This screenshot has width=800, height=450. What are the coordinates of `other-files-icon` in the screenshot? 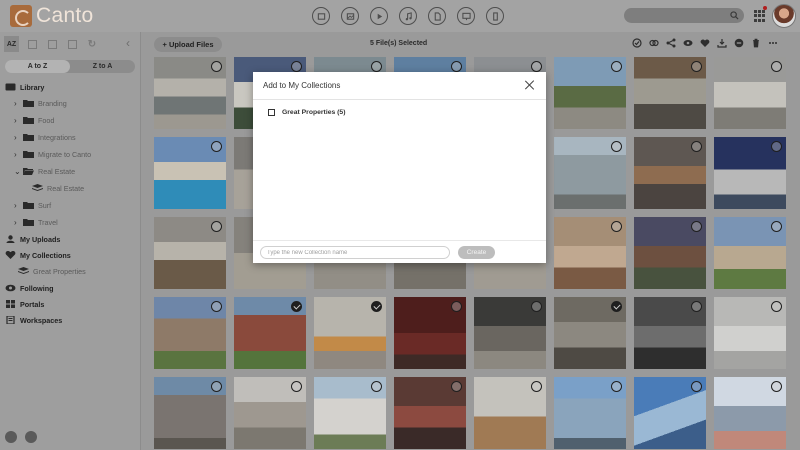 It's located at (495, 16).